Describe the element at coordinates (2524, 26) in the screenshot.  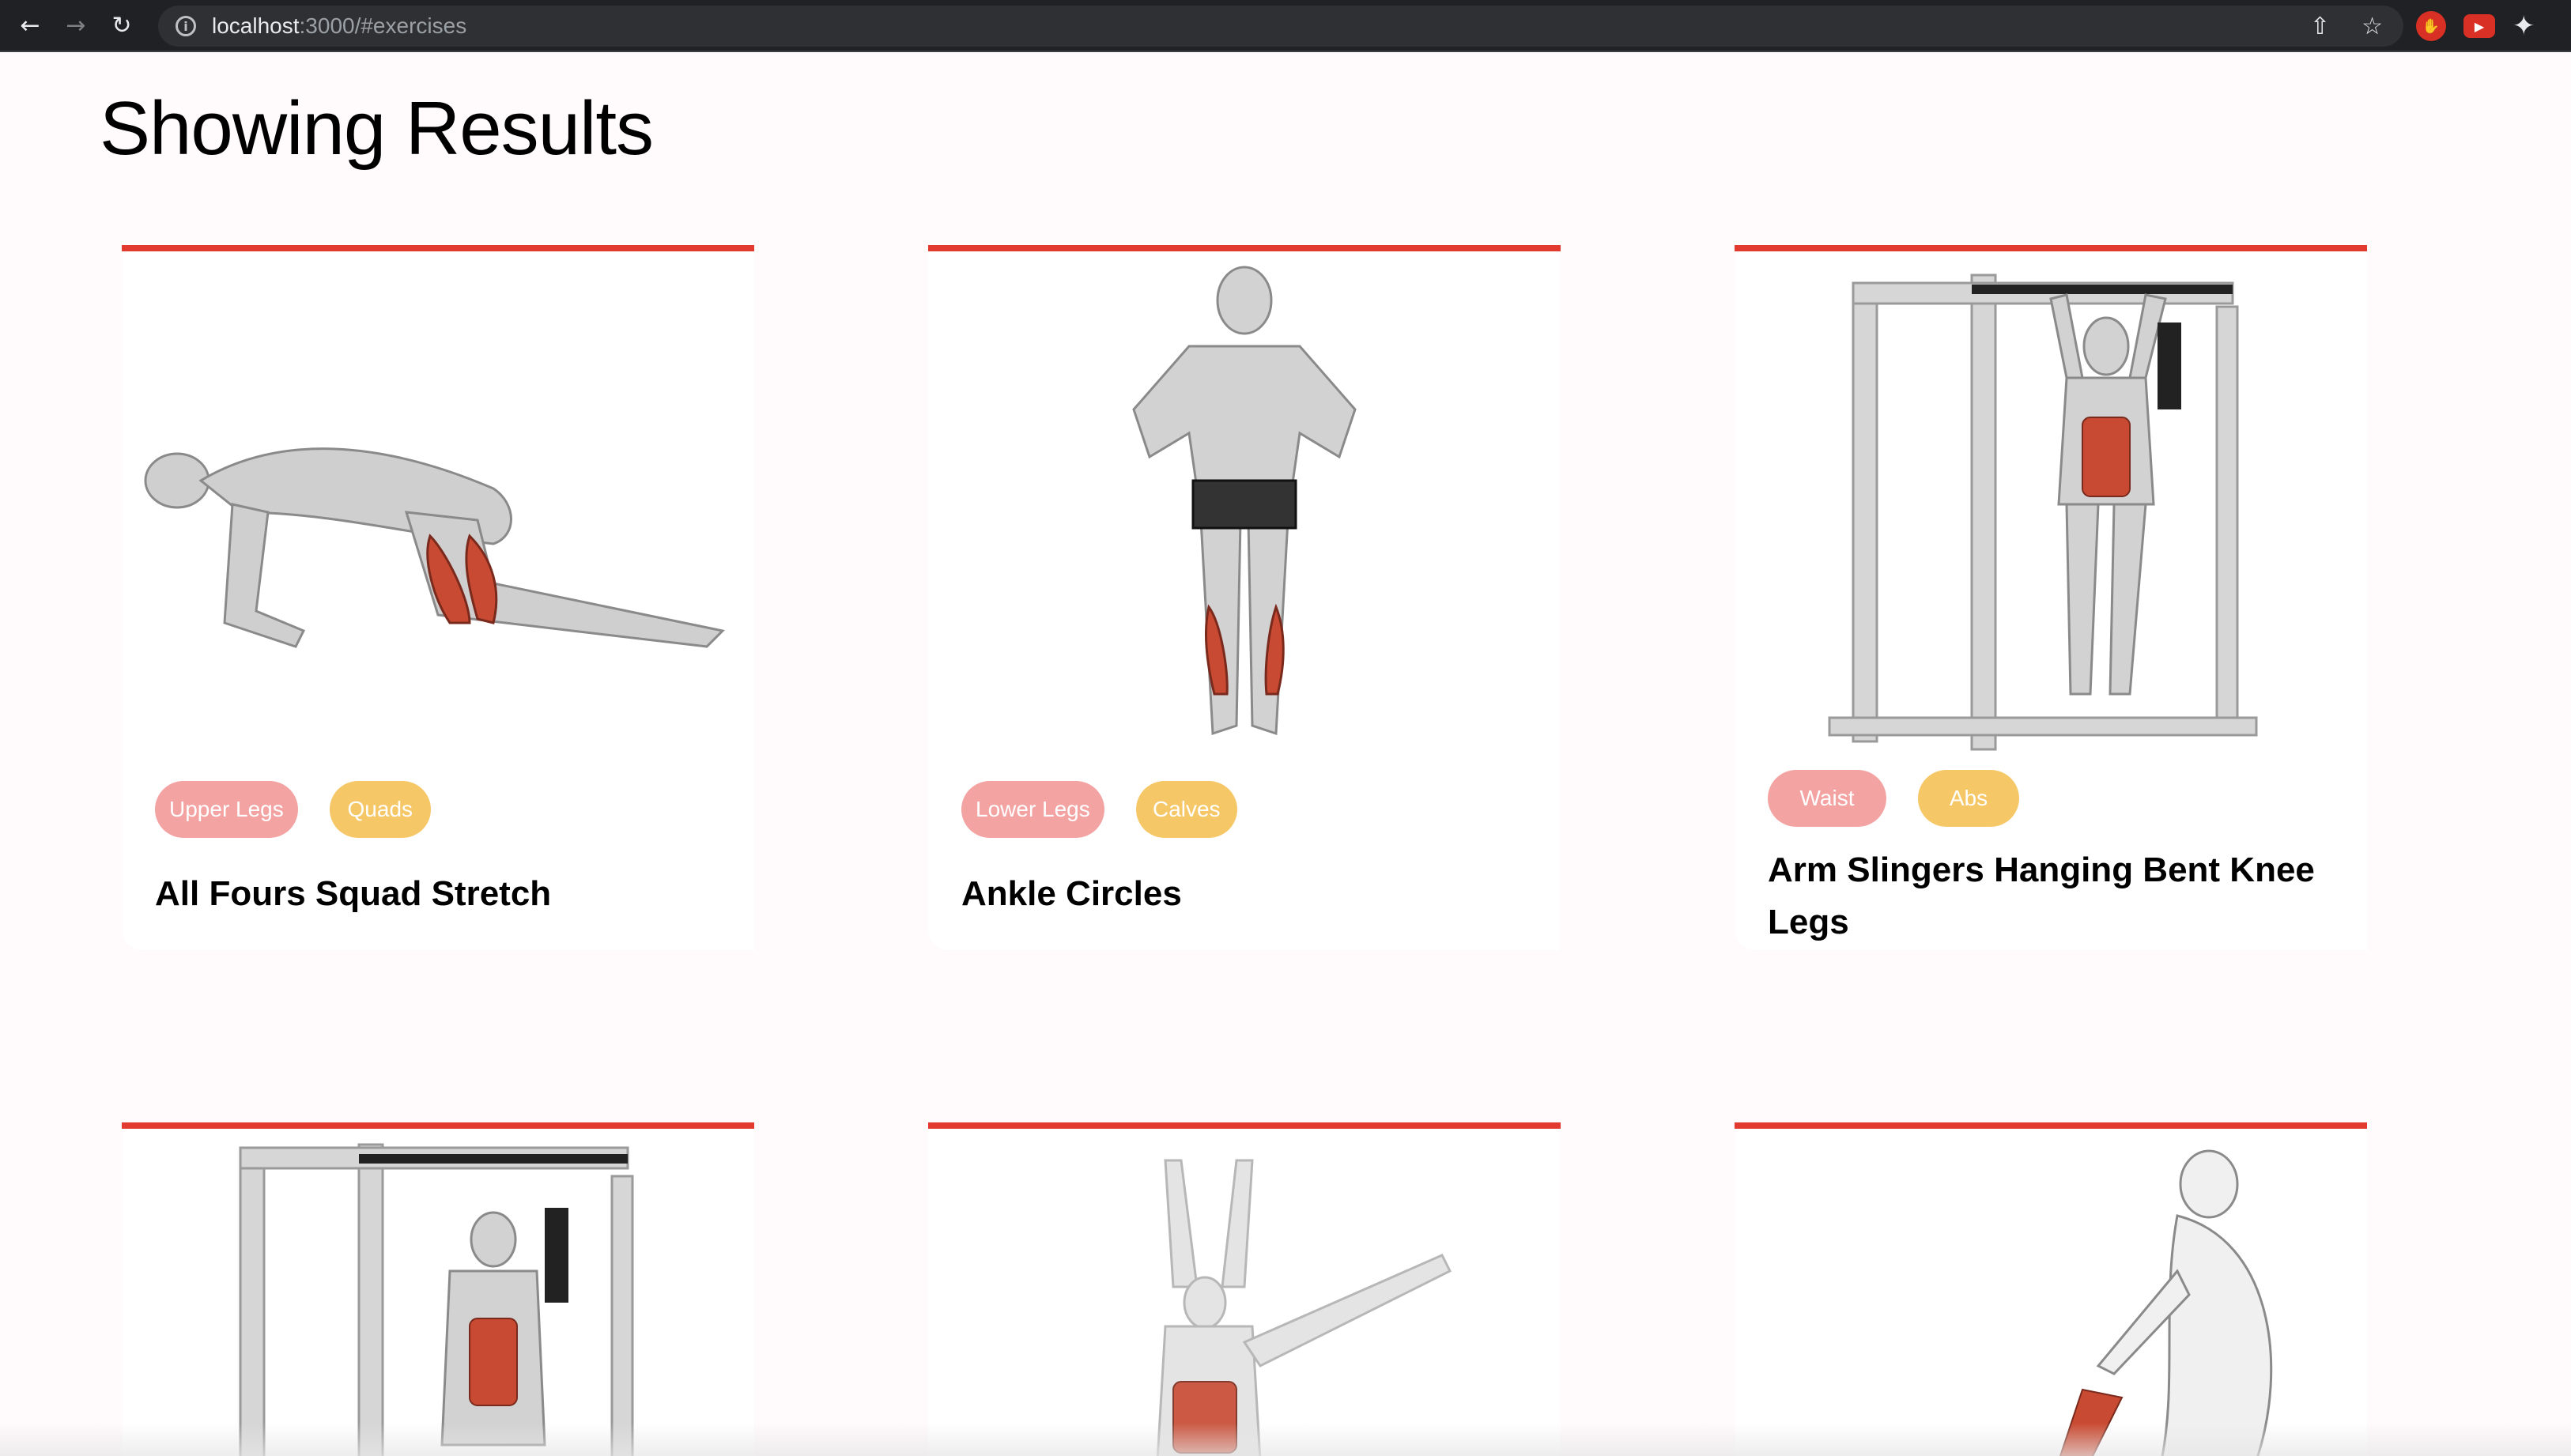
I see `extensions-puzzle-icon: ✦` at that location.